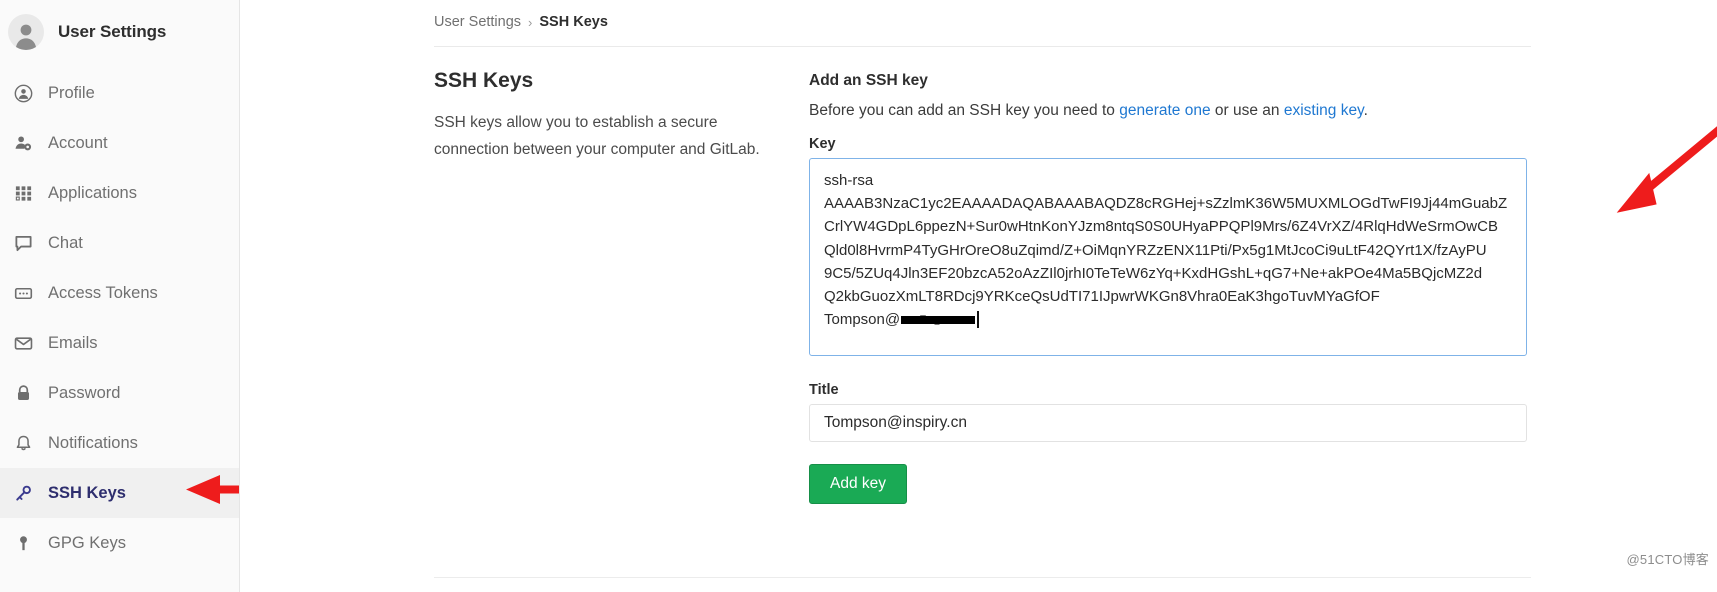  What do you see at coordinates (93, 442) in the screenshot?
I see `sidebar-item-label: Notifications` at bounding box center [93, 442].